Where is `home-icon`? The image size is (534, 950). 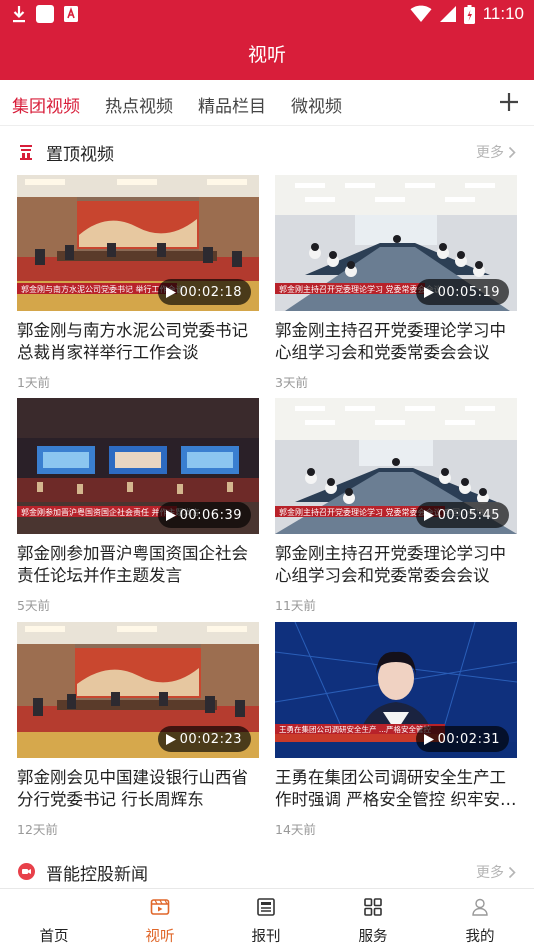 home-icon is located at coordinates (54, 907).